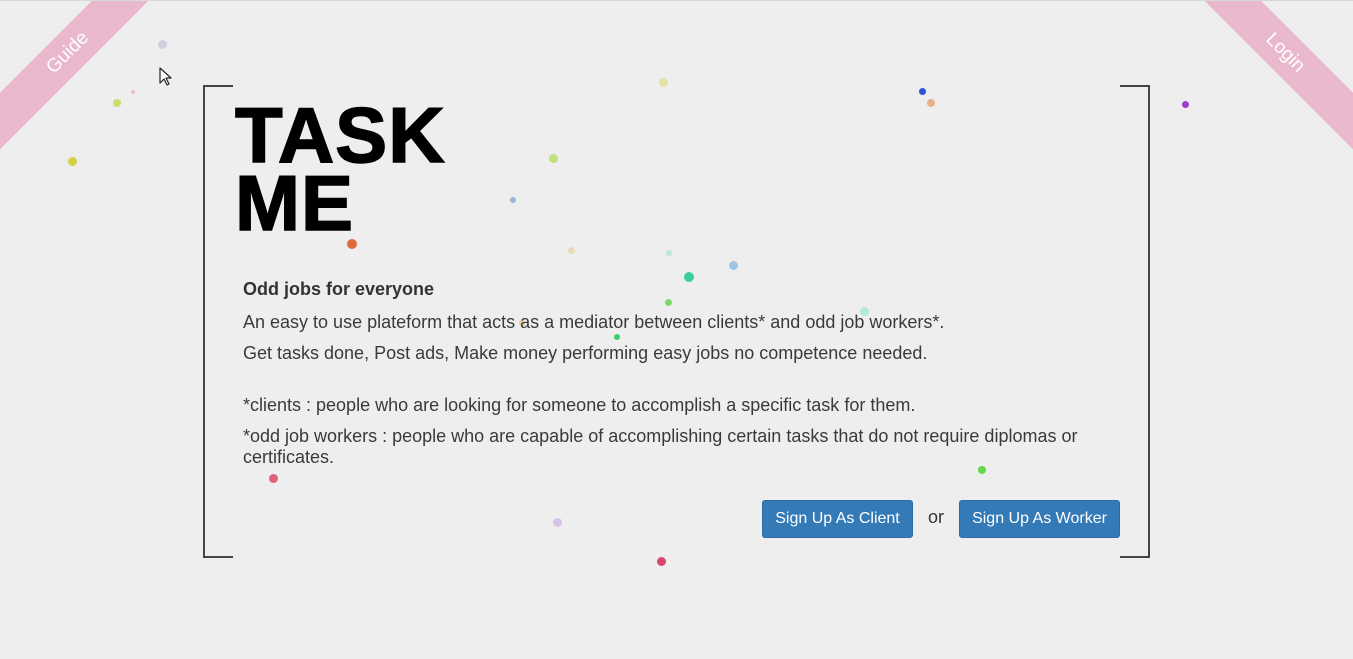  What do you see at coordinates (165, 76) in the screenshot?
I see `mouse-cursor-icon` at bounding box center [165, 76].